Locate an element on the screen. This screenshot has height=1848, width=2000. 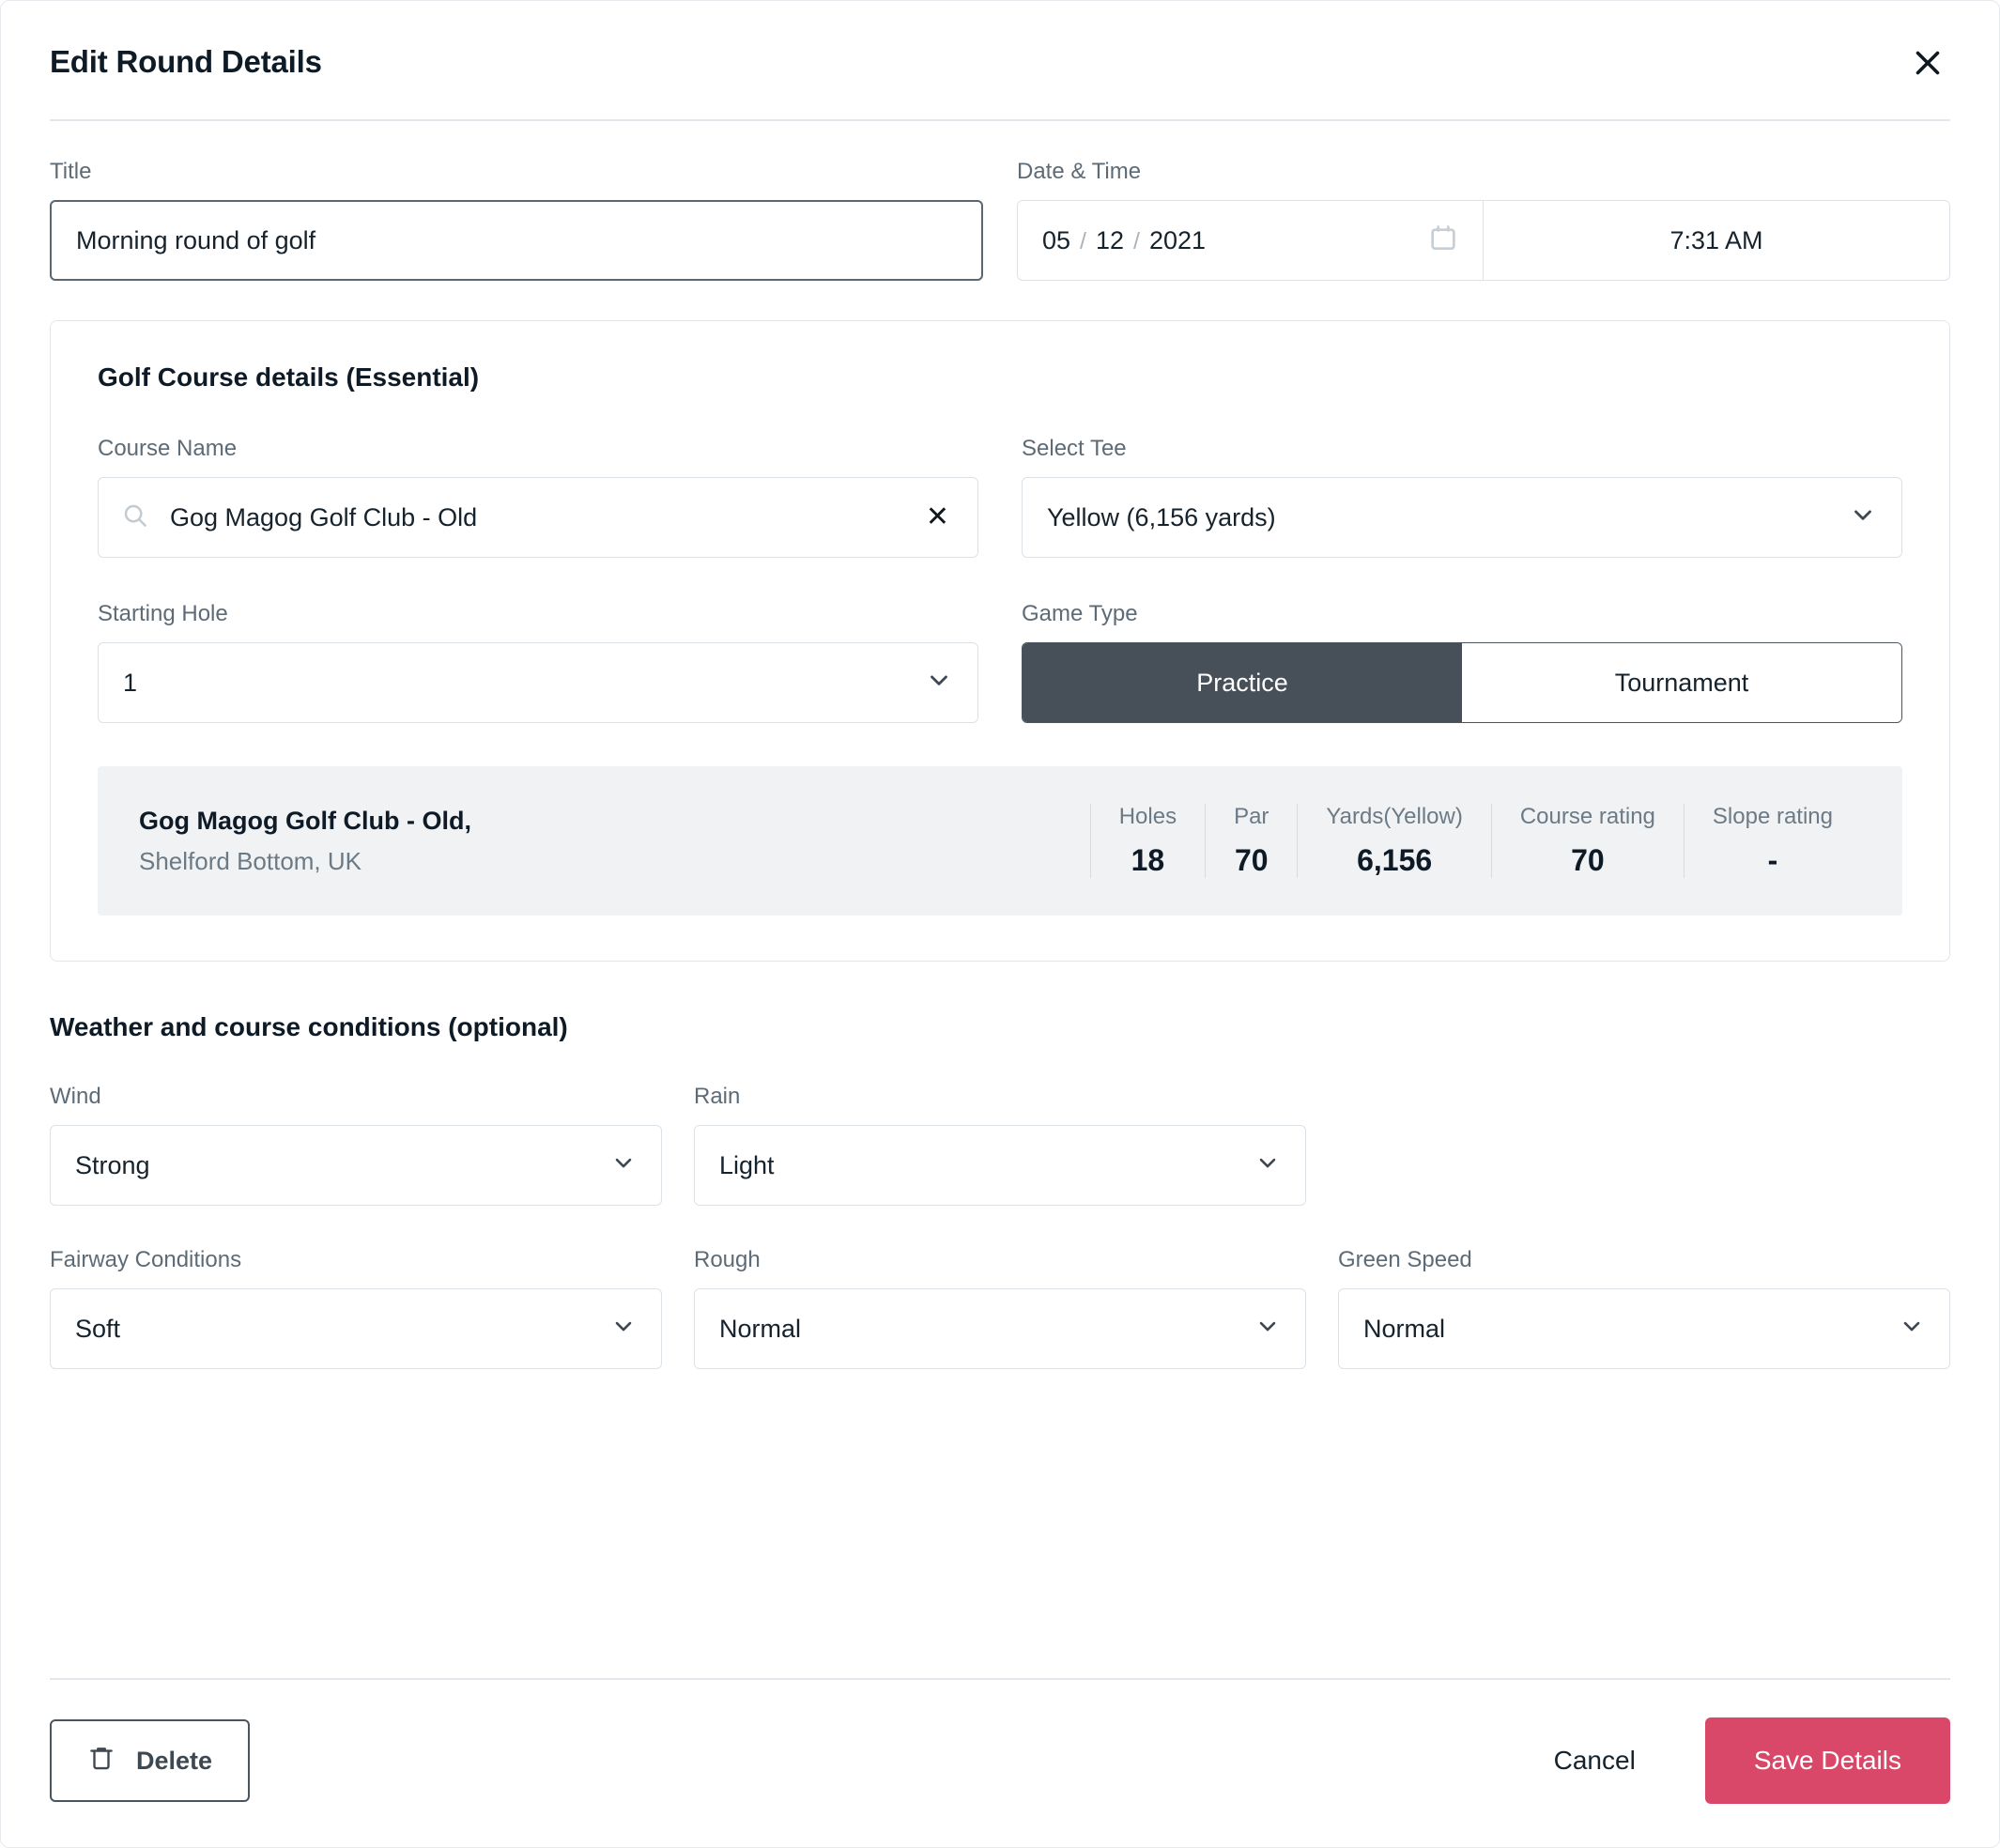
wind-group: Wind Strong is located at coordinates (356, 1145).